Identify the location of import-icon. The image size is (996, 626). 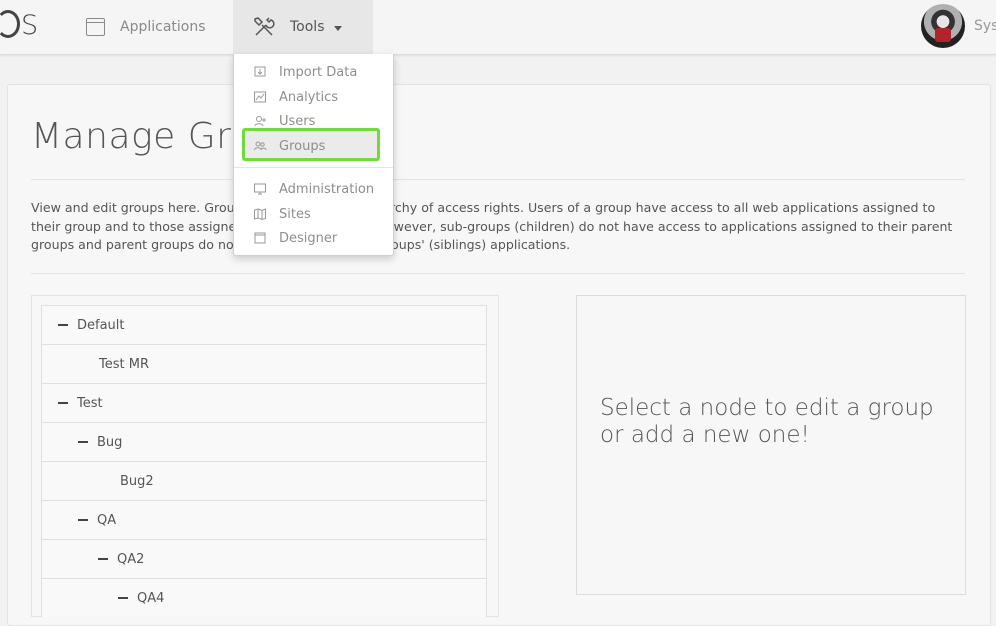
(260, 71).